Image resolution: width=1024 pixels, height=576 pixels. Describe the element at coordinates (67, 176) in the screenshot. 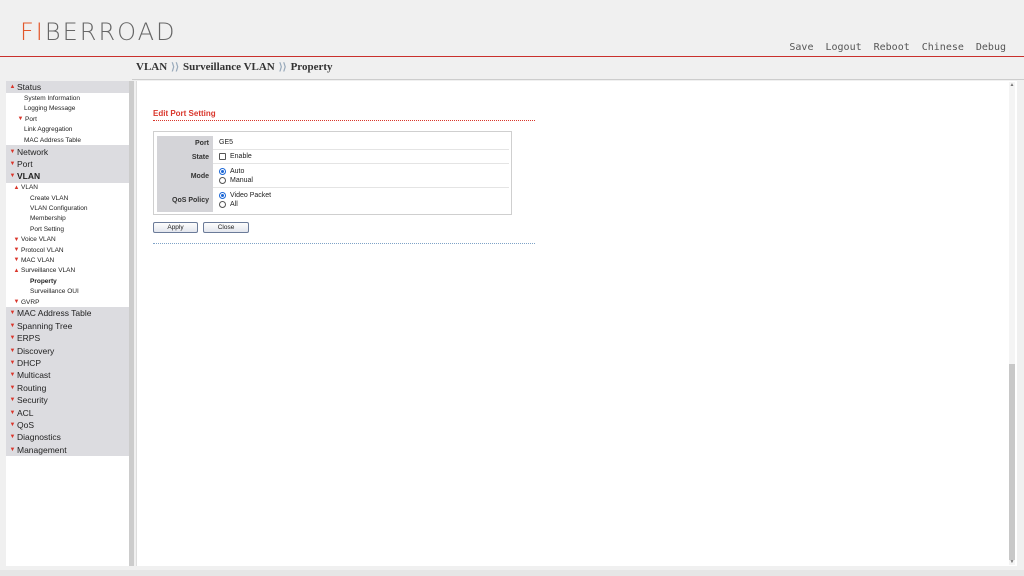

I see `sidebar-item-vlan: ▼ VLAN` at that location.